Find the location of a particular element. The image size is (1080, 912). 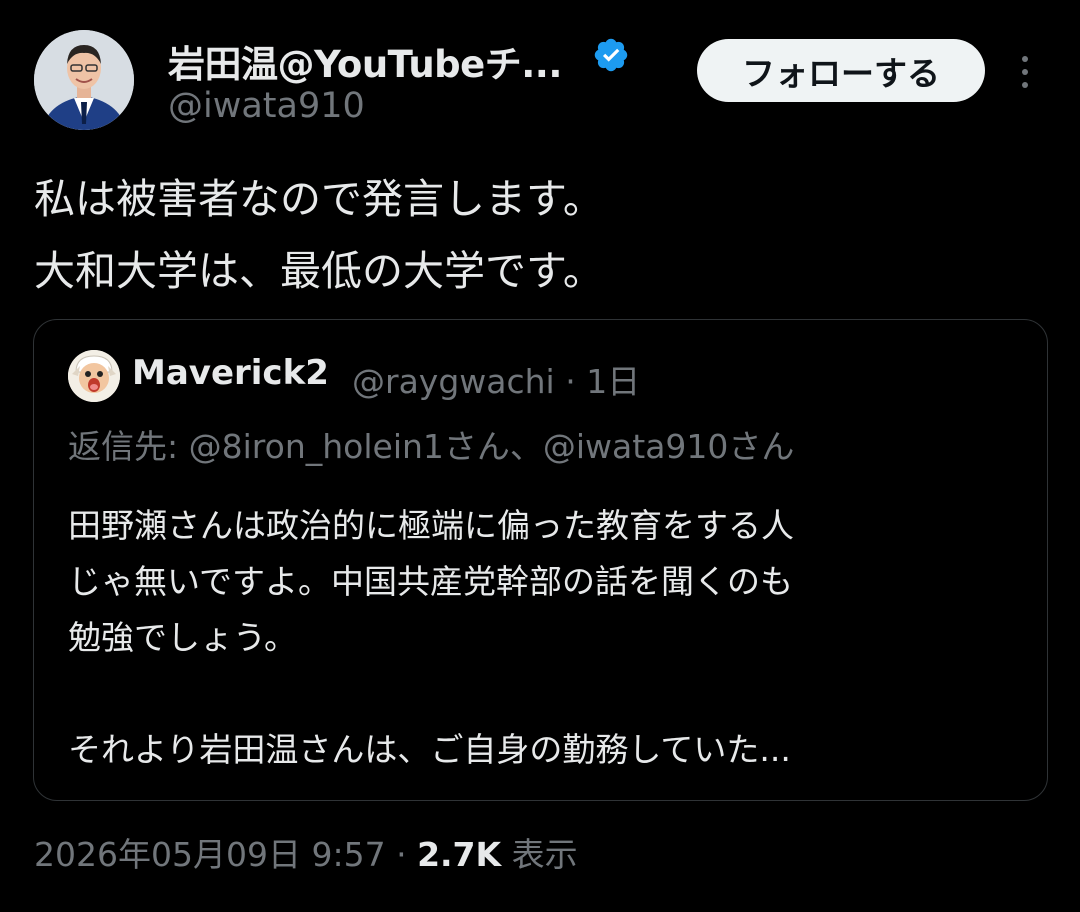

views-label: 表示 is located at coordinates (544, 854).